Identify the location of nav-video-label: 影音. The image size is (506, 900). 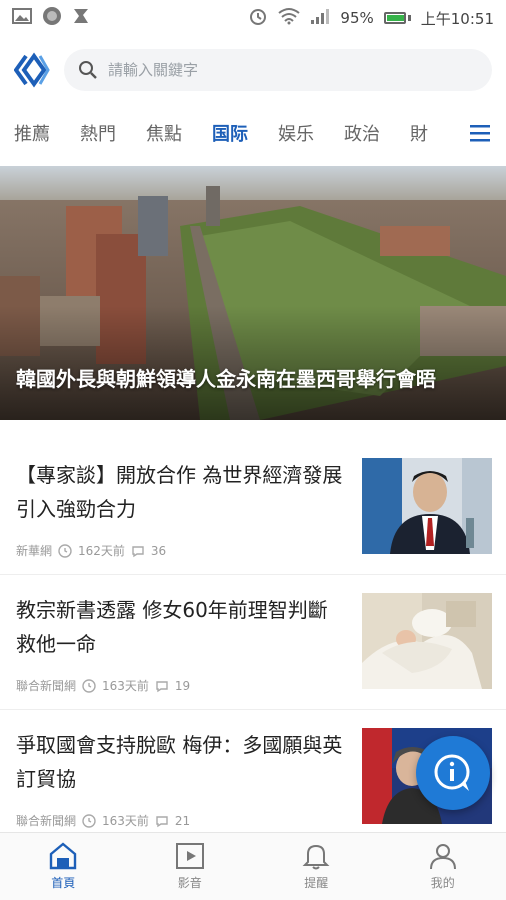
(189, 883).